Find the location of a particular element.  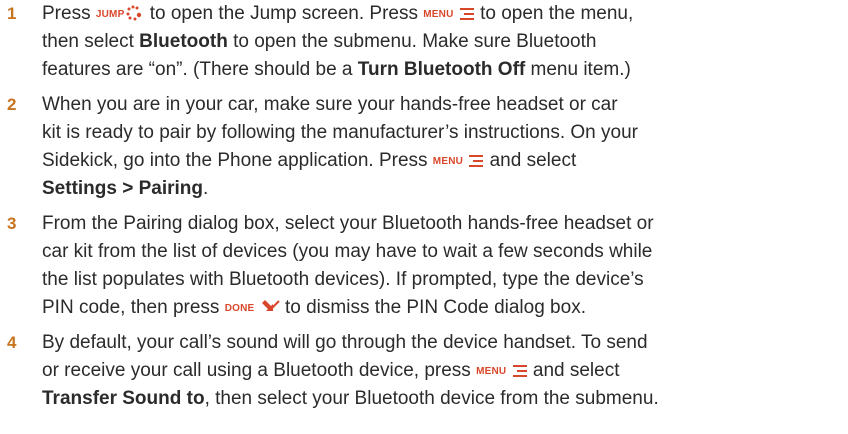

step-number: 1 is located at coordinates (12, 13).